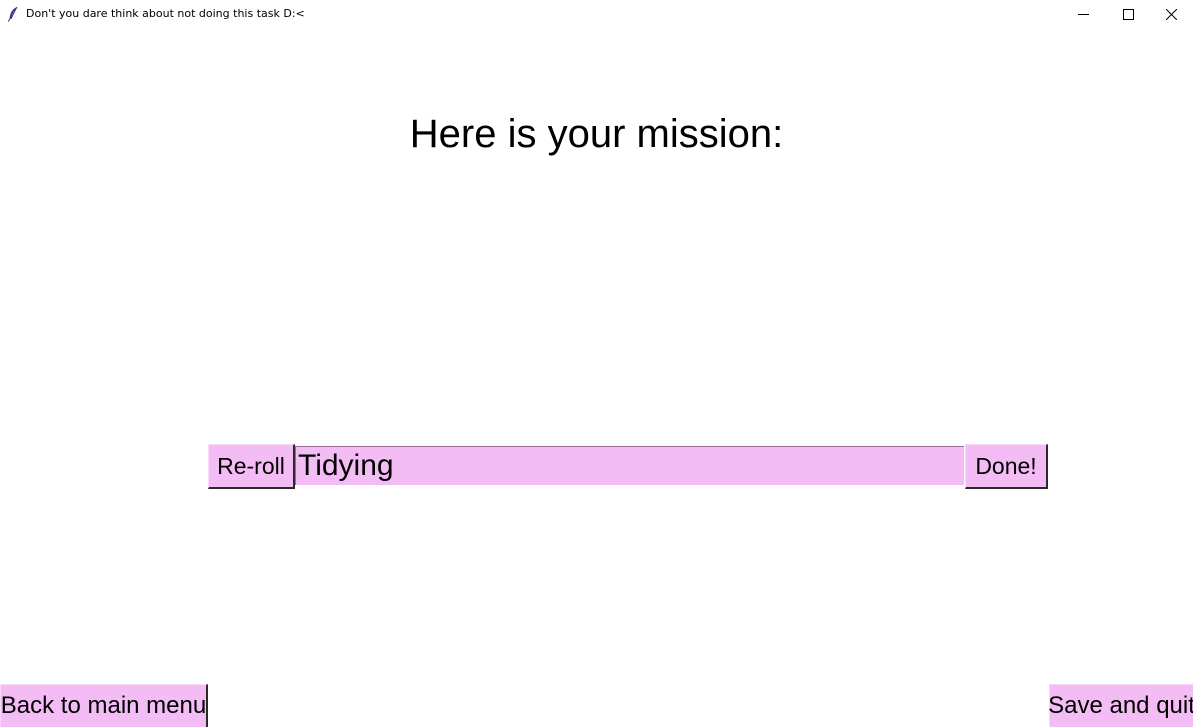 This screenshot has height=727, width=1193. I want to click on close-button, so click(1171, 14).